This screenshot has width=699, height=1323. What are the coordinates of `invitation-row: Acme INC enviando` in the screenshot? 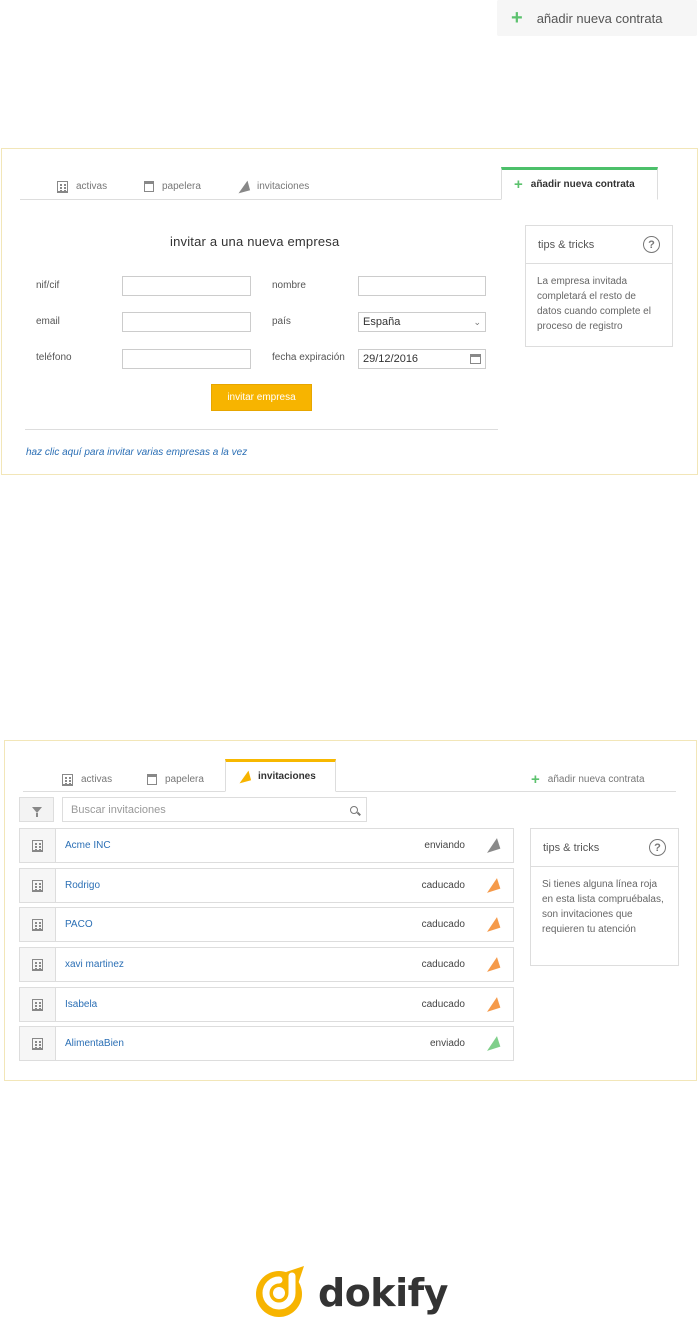 It's located at (266, 845).